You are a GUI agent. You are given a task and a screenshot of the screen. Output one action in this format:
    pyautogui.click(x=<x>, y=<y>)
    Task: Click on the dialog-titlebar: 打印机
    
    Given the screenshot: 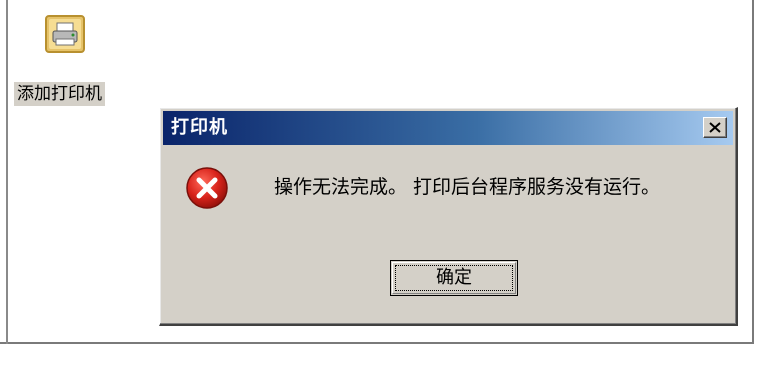 What is the action you would take?
    pyautogui.click(x=448, y=128)
    